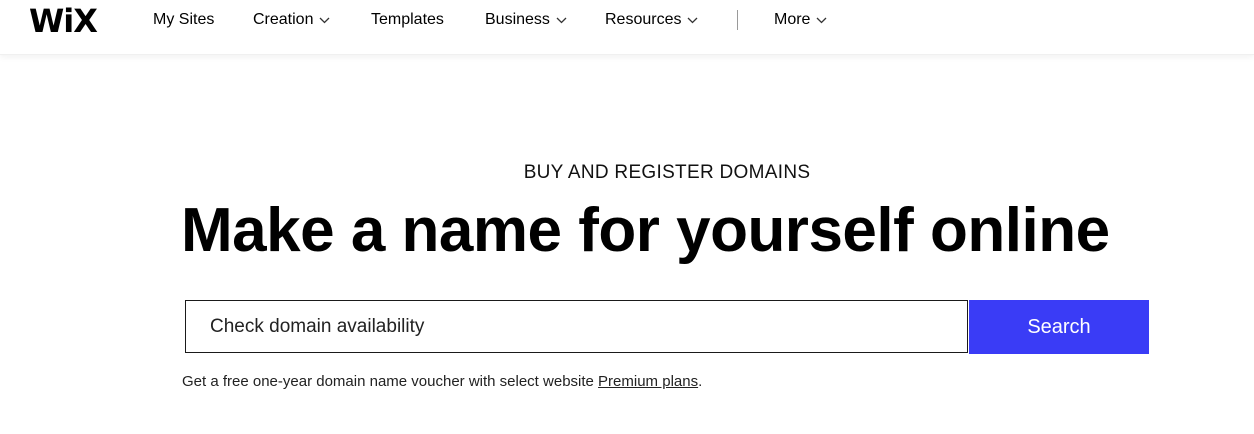 The height and width of the screenshot is (434, 1254). I want to click on nav-item-label: More, so click(792, 19).